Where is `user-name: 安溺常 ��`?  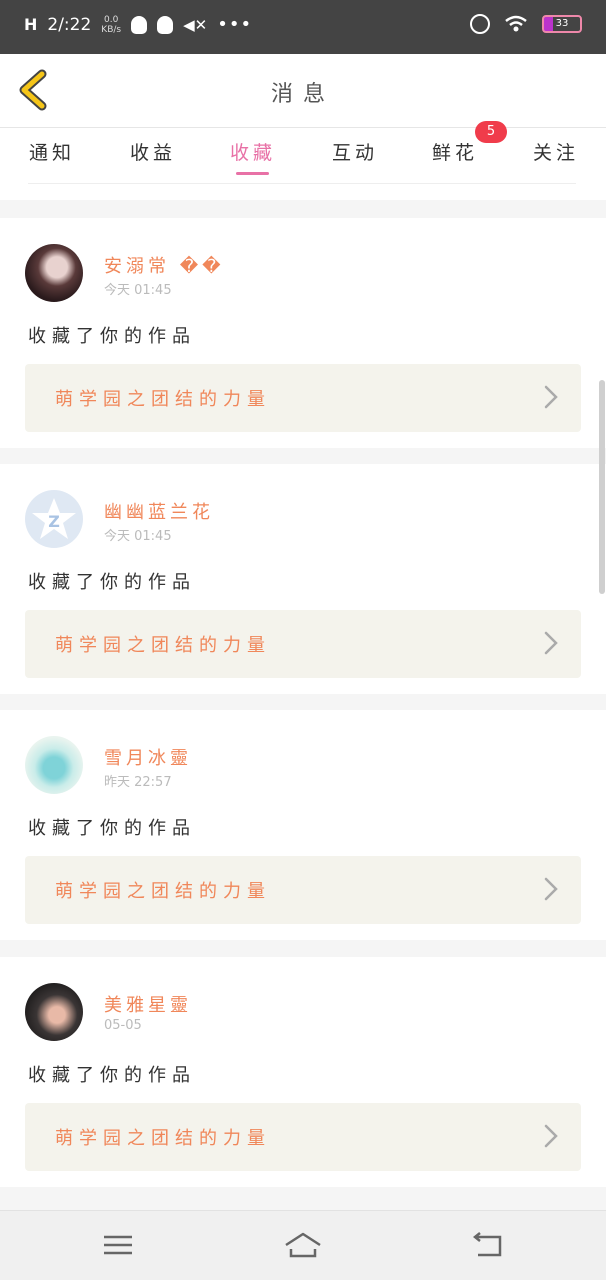
user-name: 安溺常 �� is located at coordinates (164, 265).